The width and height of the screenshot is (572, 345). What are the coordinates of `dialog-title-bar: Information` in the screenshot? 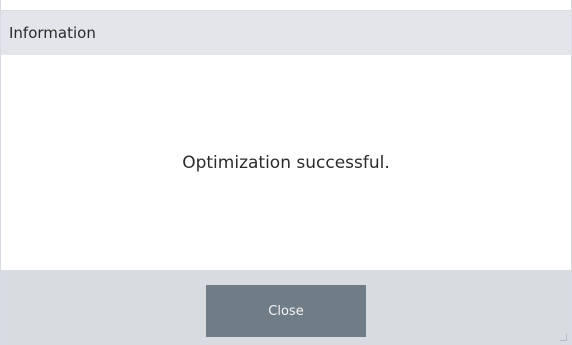 It's located at (286, 32).